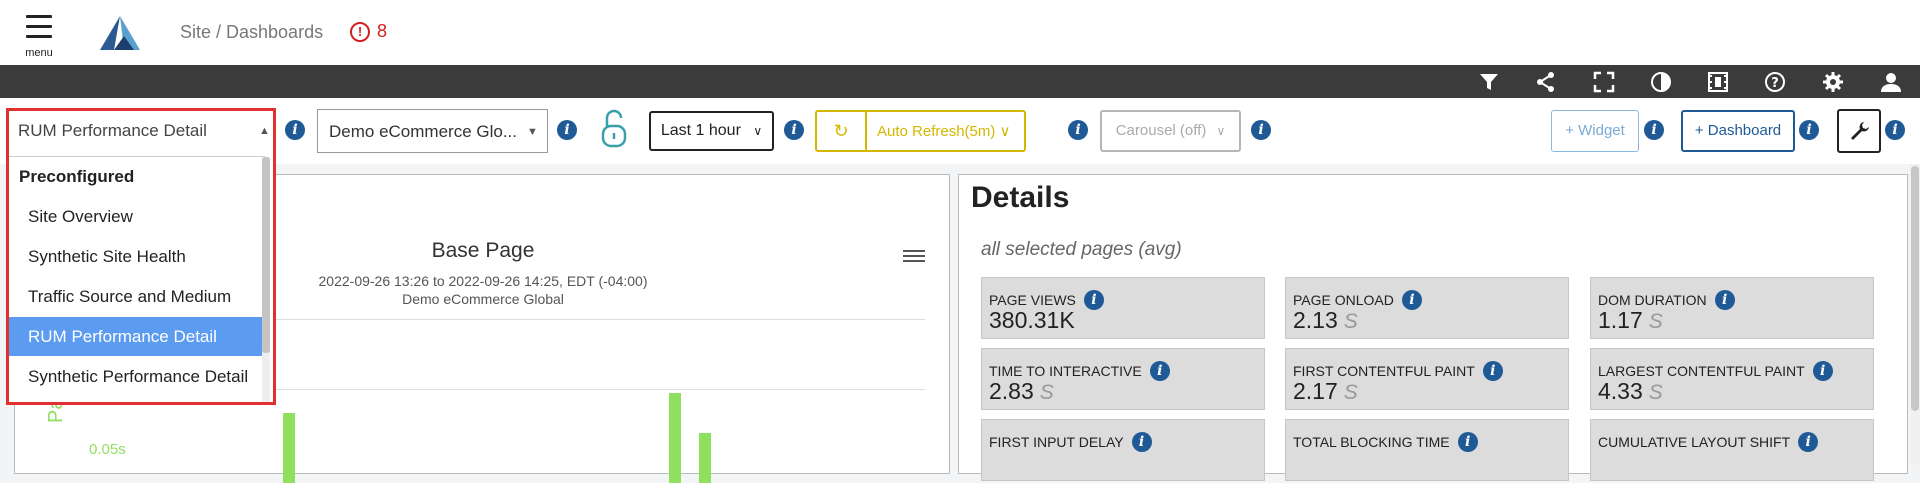 The image size is (1920, 483). Describe the element at coordinates (1718, 82) in the screenshot. I see `film-icon` at that location.